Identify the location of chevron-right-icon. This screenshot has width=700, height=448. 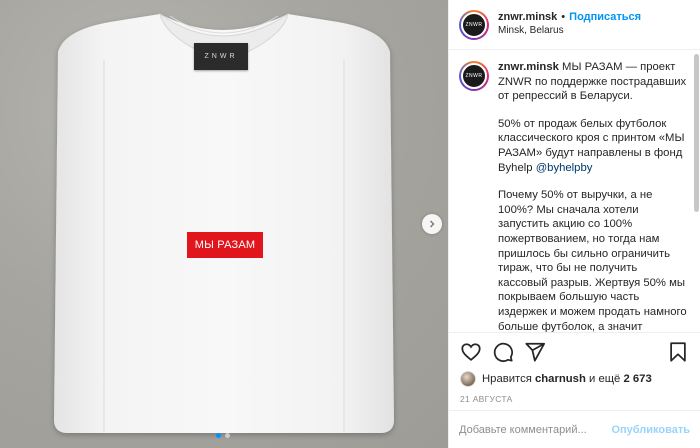
(432, 224).